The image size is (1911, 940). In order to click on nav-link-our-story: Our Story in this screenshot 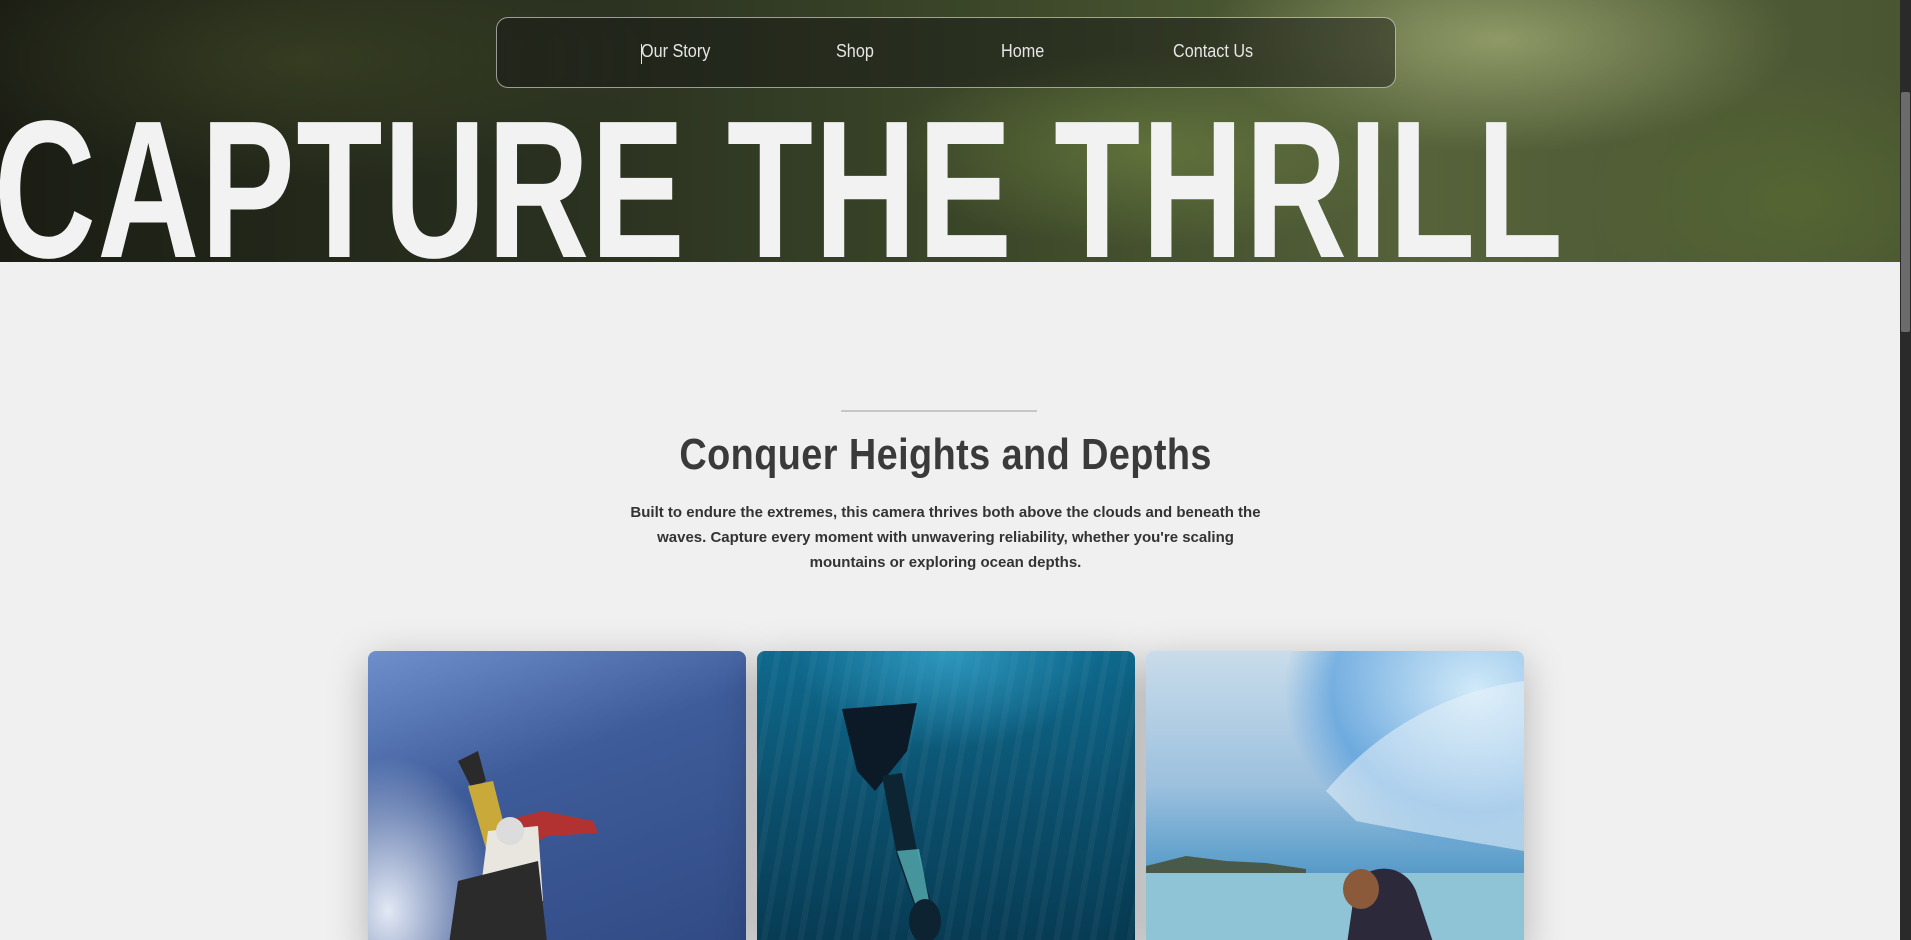, I will do `click(675, 51)`.